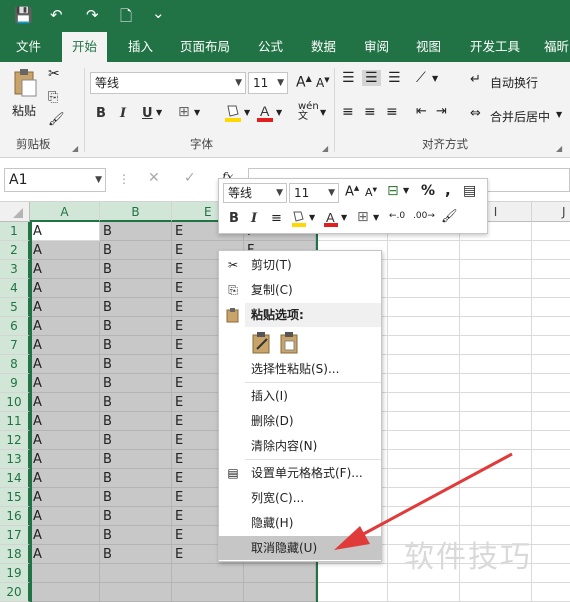 This screenshot has width=570, height=602. I want to click on new-file-icon: 🗋, so click(126, 18).